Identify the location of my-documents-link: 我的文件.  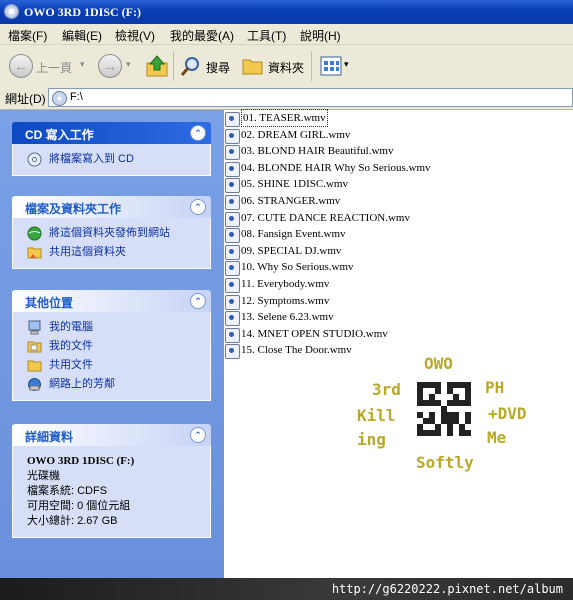
(111, 346).